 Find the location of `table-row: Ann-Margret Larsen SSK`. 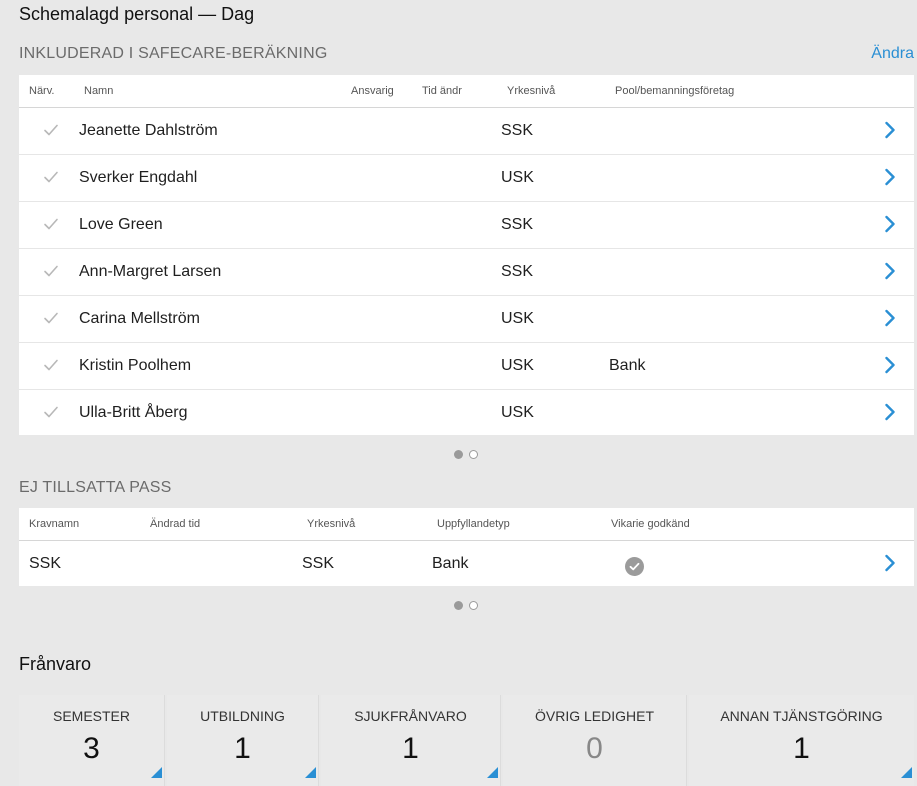

table-row: Ann-Margret Larsen SSK is located at coordinates (466, 272).